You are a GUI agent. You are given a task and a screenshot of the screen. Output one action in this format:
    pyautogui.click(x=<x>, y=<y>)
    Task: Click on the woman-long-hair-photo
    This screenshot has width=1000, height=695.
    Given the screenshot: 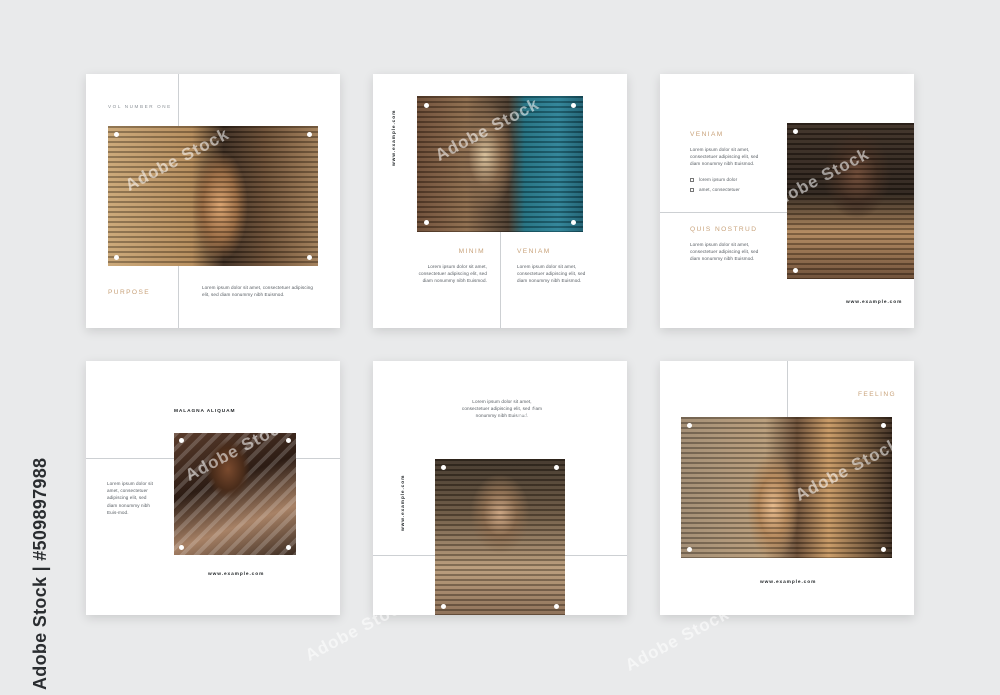 What is the action you would take?
    pyautogui.click(x=500, y=537)
    